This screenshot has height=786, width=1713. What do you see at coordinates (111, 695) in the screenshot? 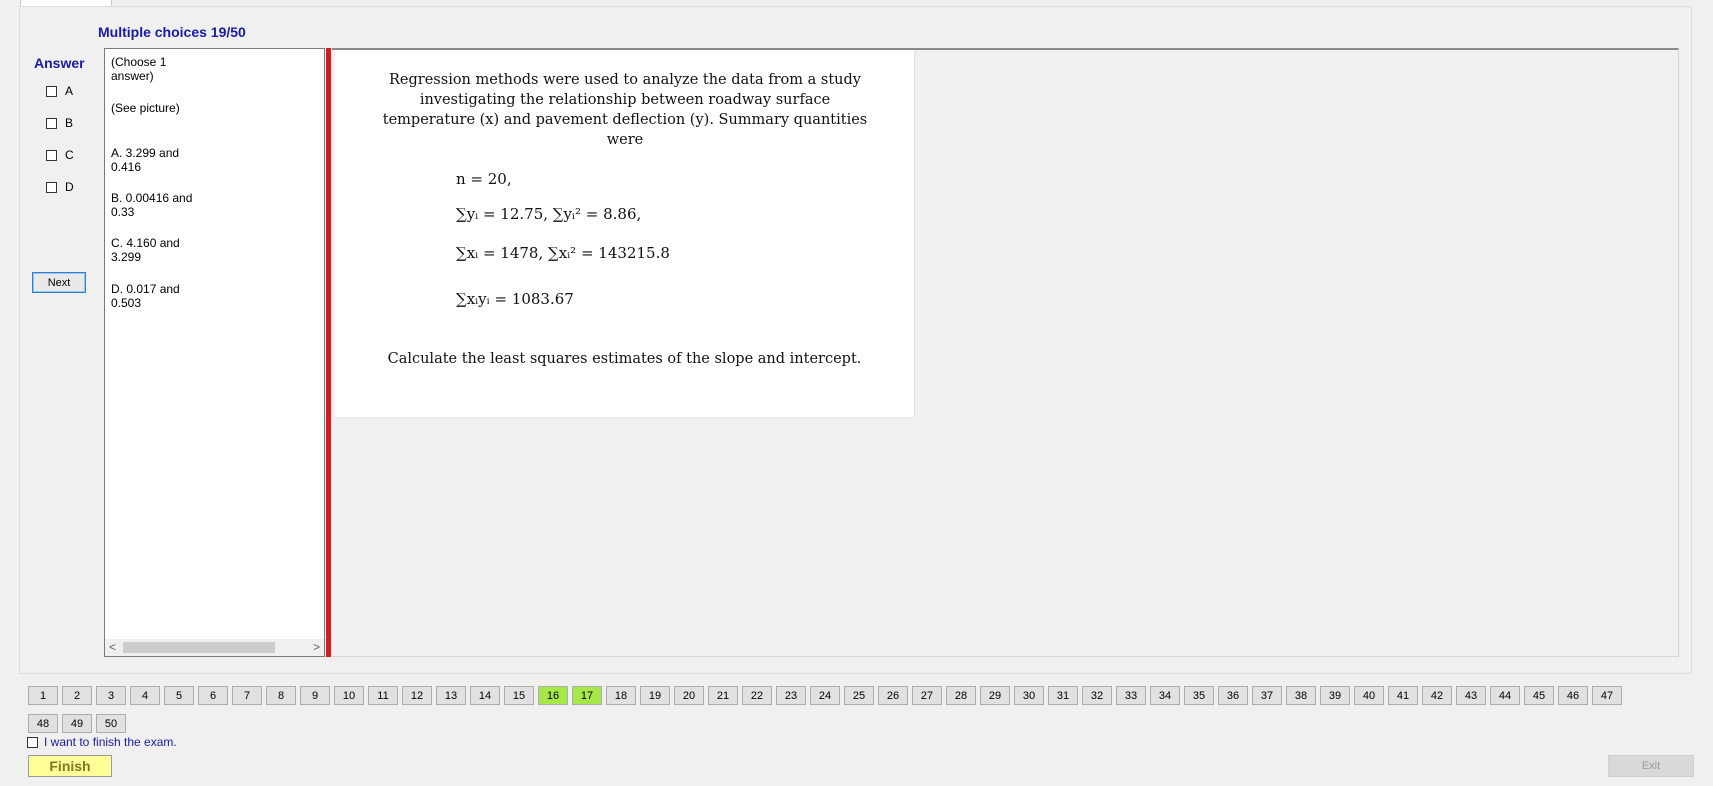
I see `question-nav-button: 3` at bounding box center [111, 695].